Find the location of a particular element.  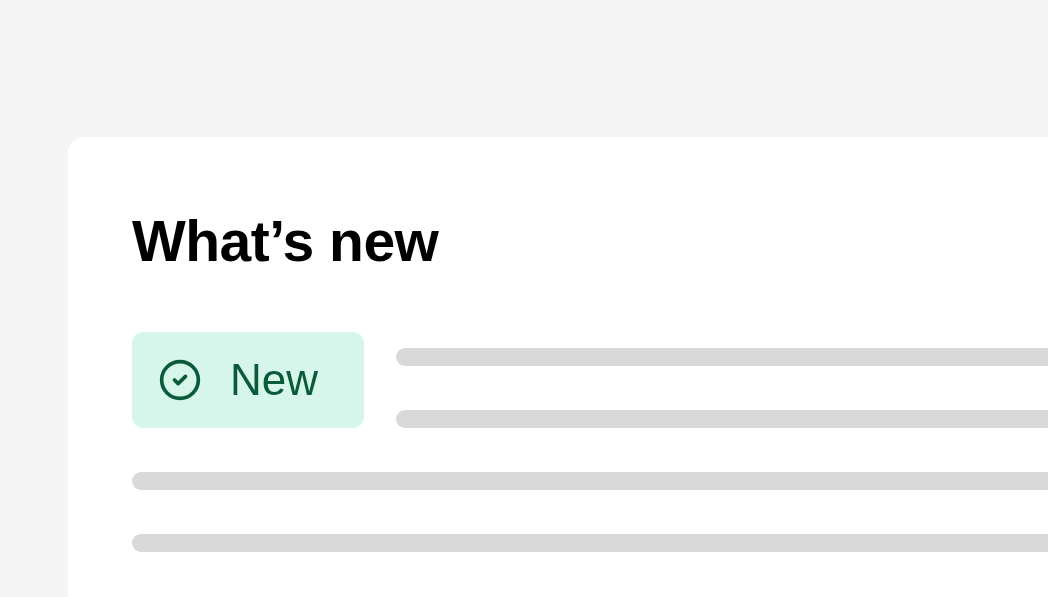

badge-label: New is located at coordinates (274, 380).